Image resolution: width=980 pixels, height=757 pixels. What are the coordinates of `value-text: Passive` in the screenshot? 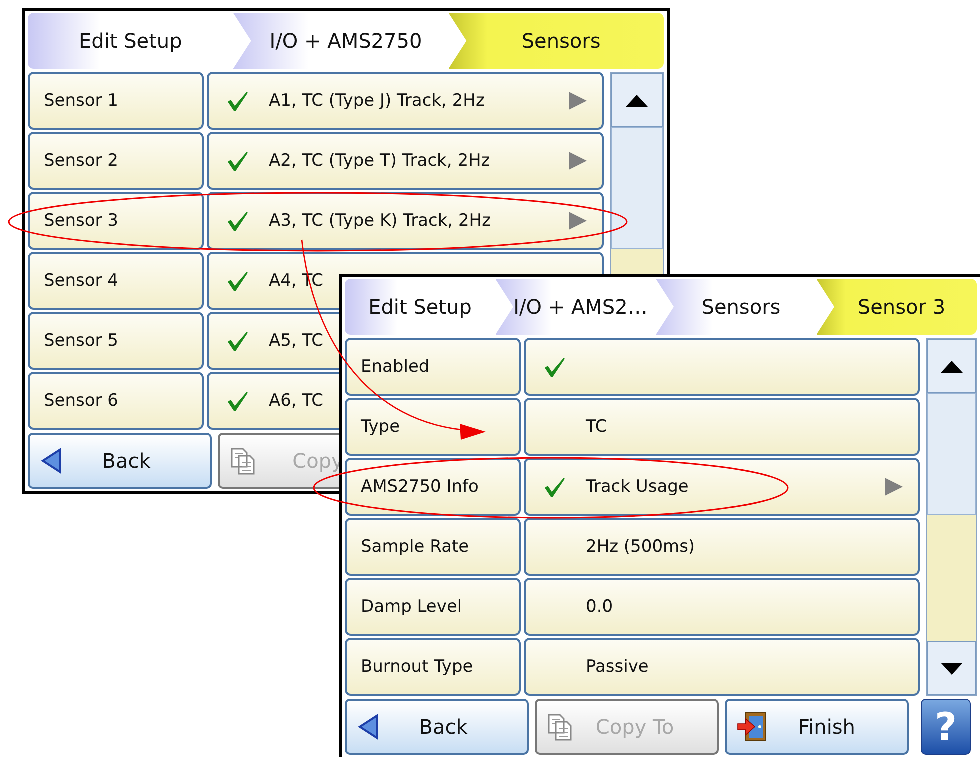 It's located at (618, 667).